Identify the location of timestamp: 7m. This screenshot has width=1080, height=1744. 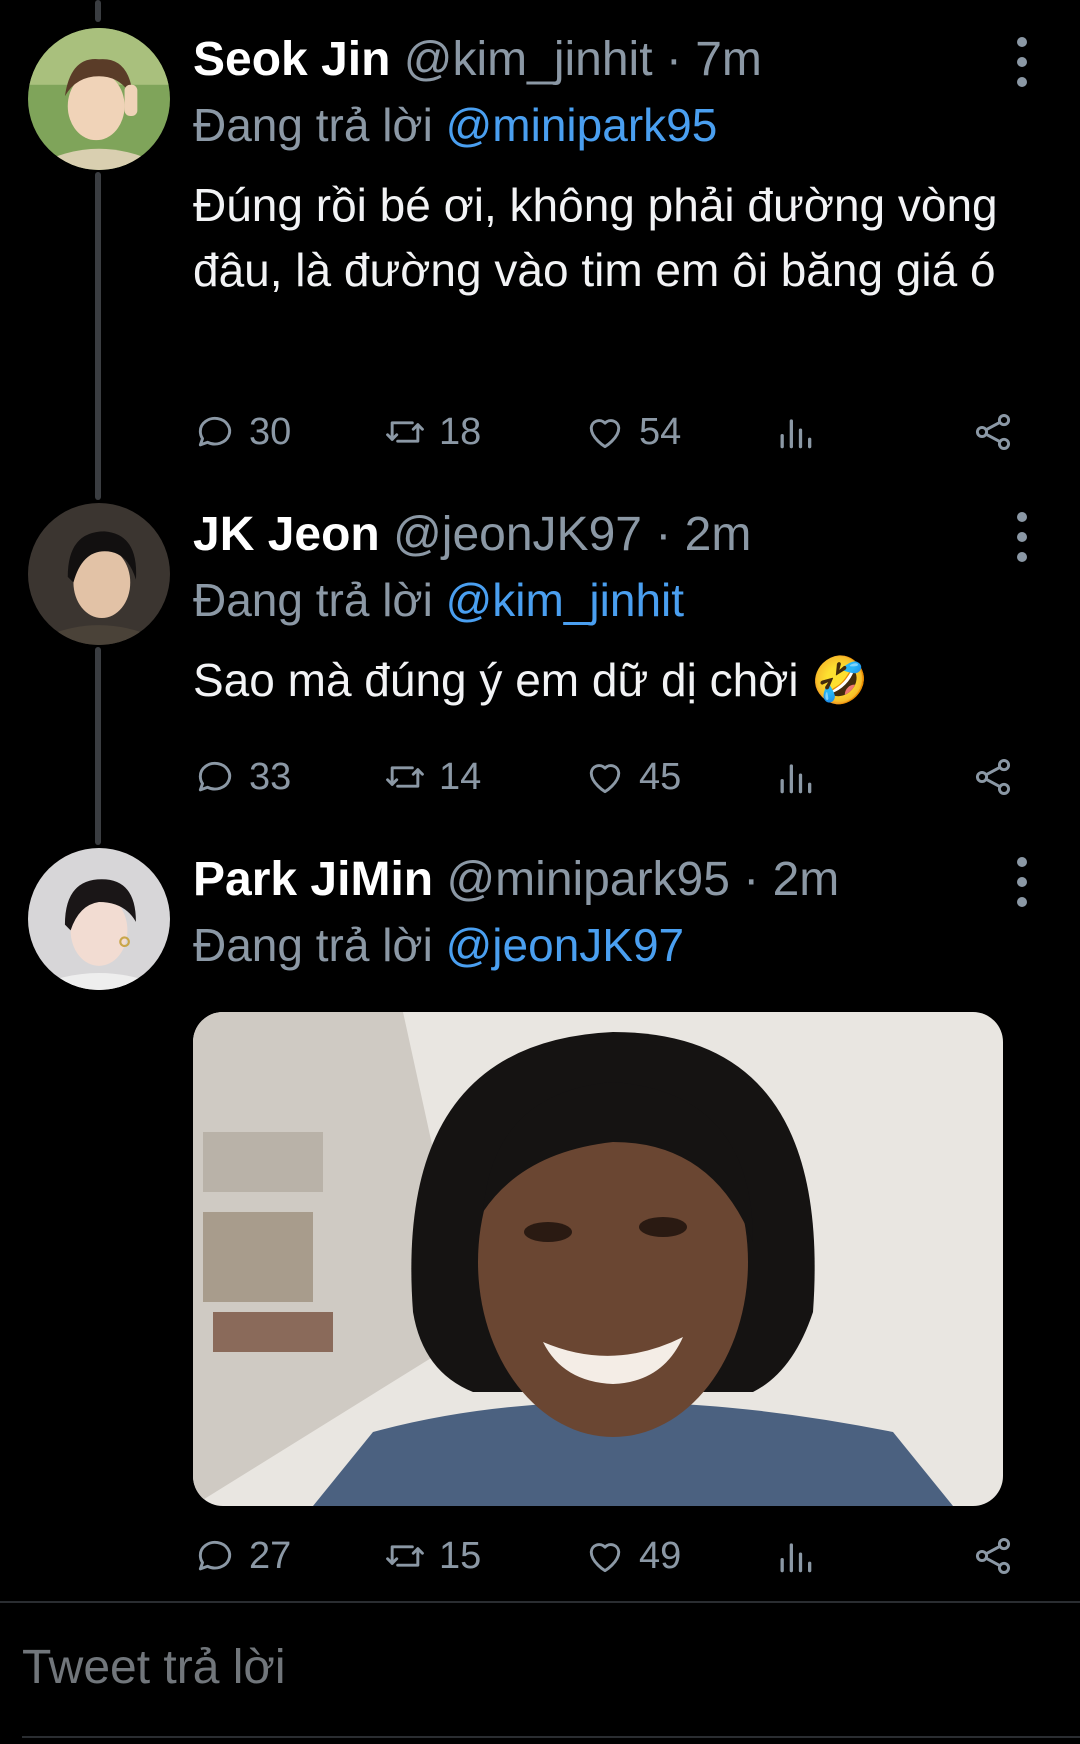
(728, 59).